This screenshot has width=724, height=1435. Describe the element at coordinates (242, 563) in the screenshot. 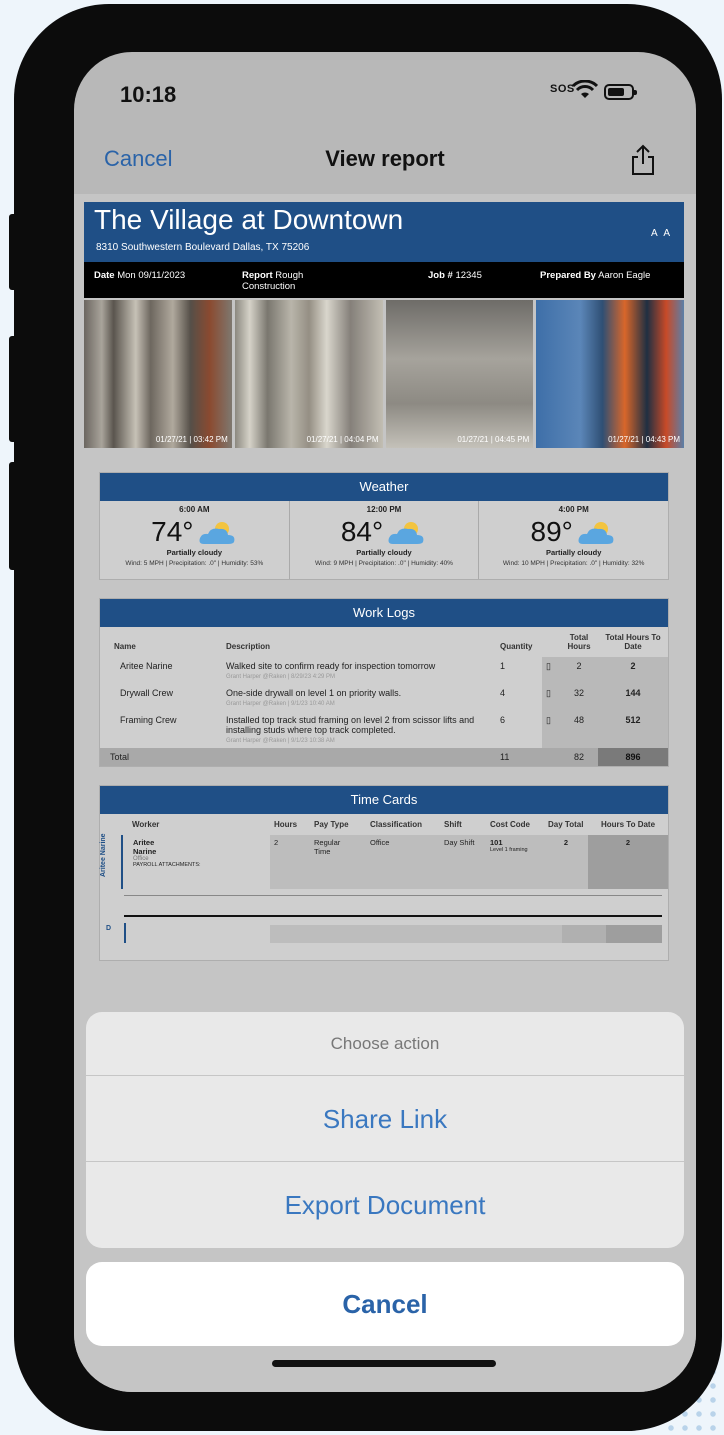

I see `weather-humidity: Humidity: 53%` at that location.